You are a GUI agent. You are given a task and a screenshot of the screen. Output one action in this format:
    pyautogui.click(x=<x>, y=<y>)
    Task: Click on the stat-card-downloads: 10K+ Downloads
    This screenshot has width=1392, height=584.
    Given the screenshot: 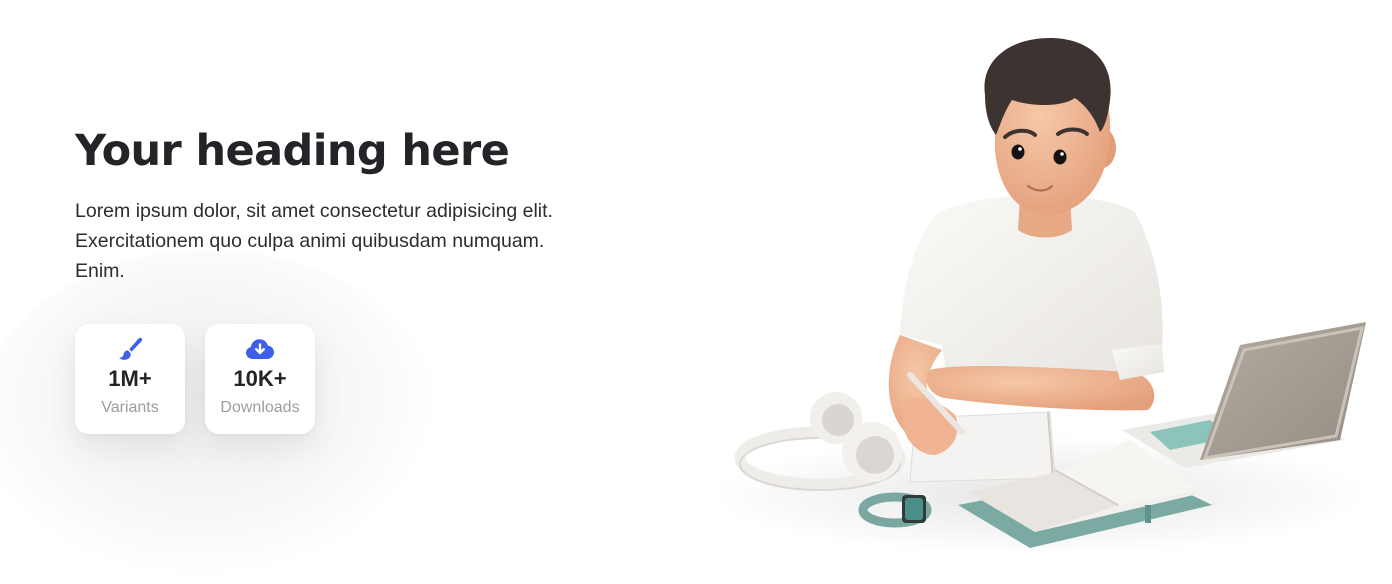 What is the action you would take?
    pyautogui.click(x=260, y=379)
    